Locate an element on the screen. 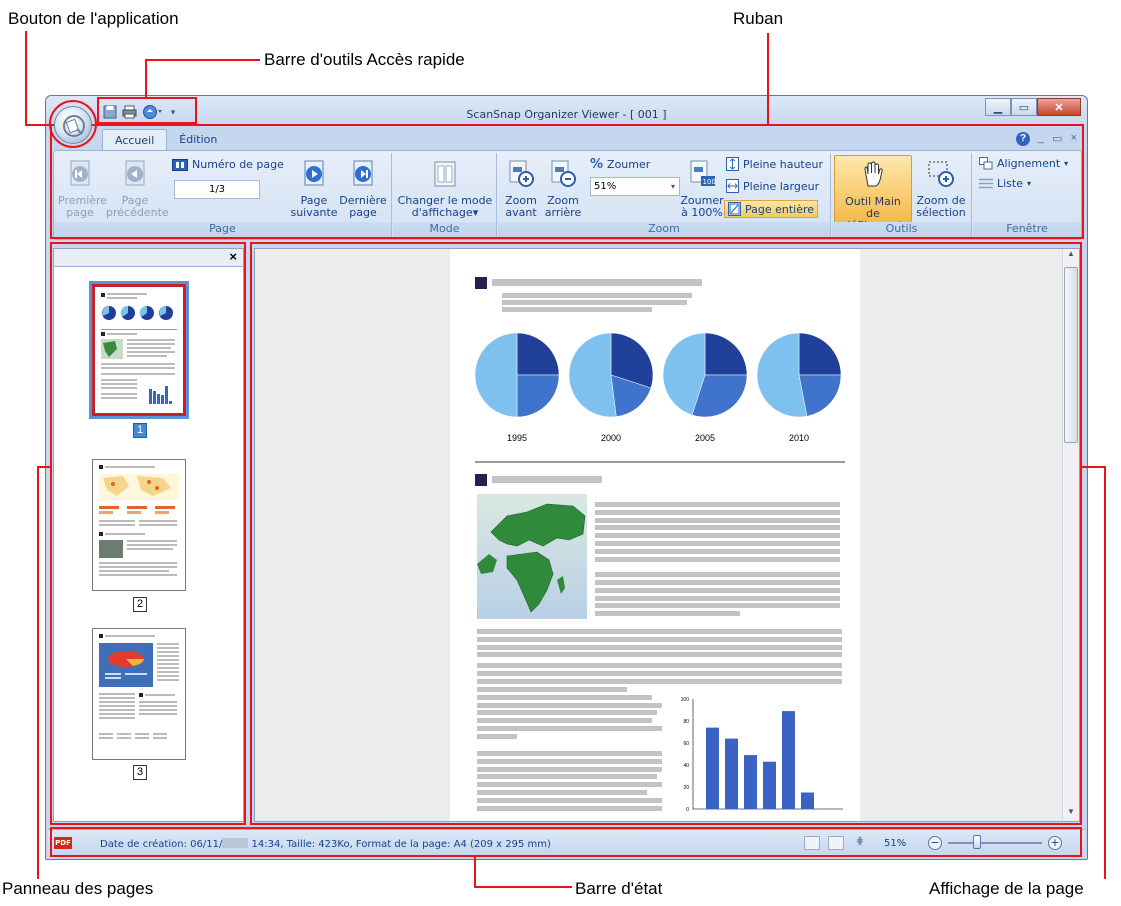 Image resolution: width=1121 pixels, height=906 pixels. page-number-badge-1: 1 is located at coordinates (140, 430).